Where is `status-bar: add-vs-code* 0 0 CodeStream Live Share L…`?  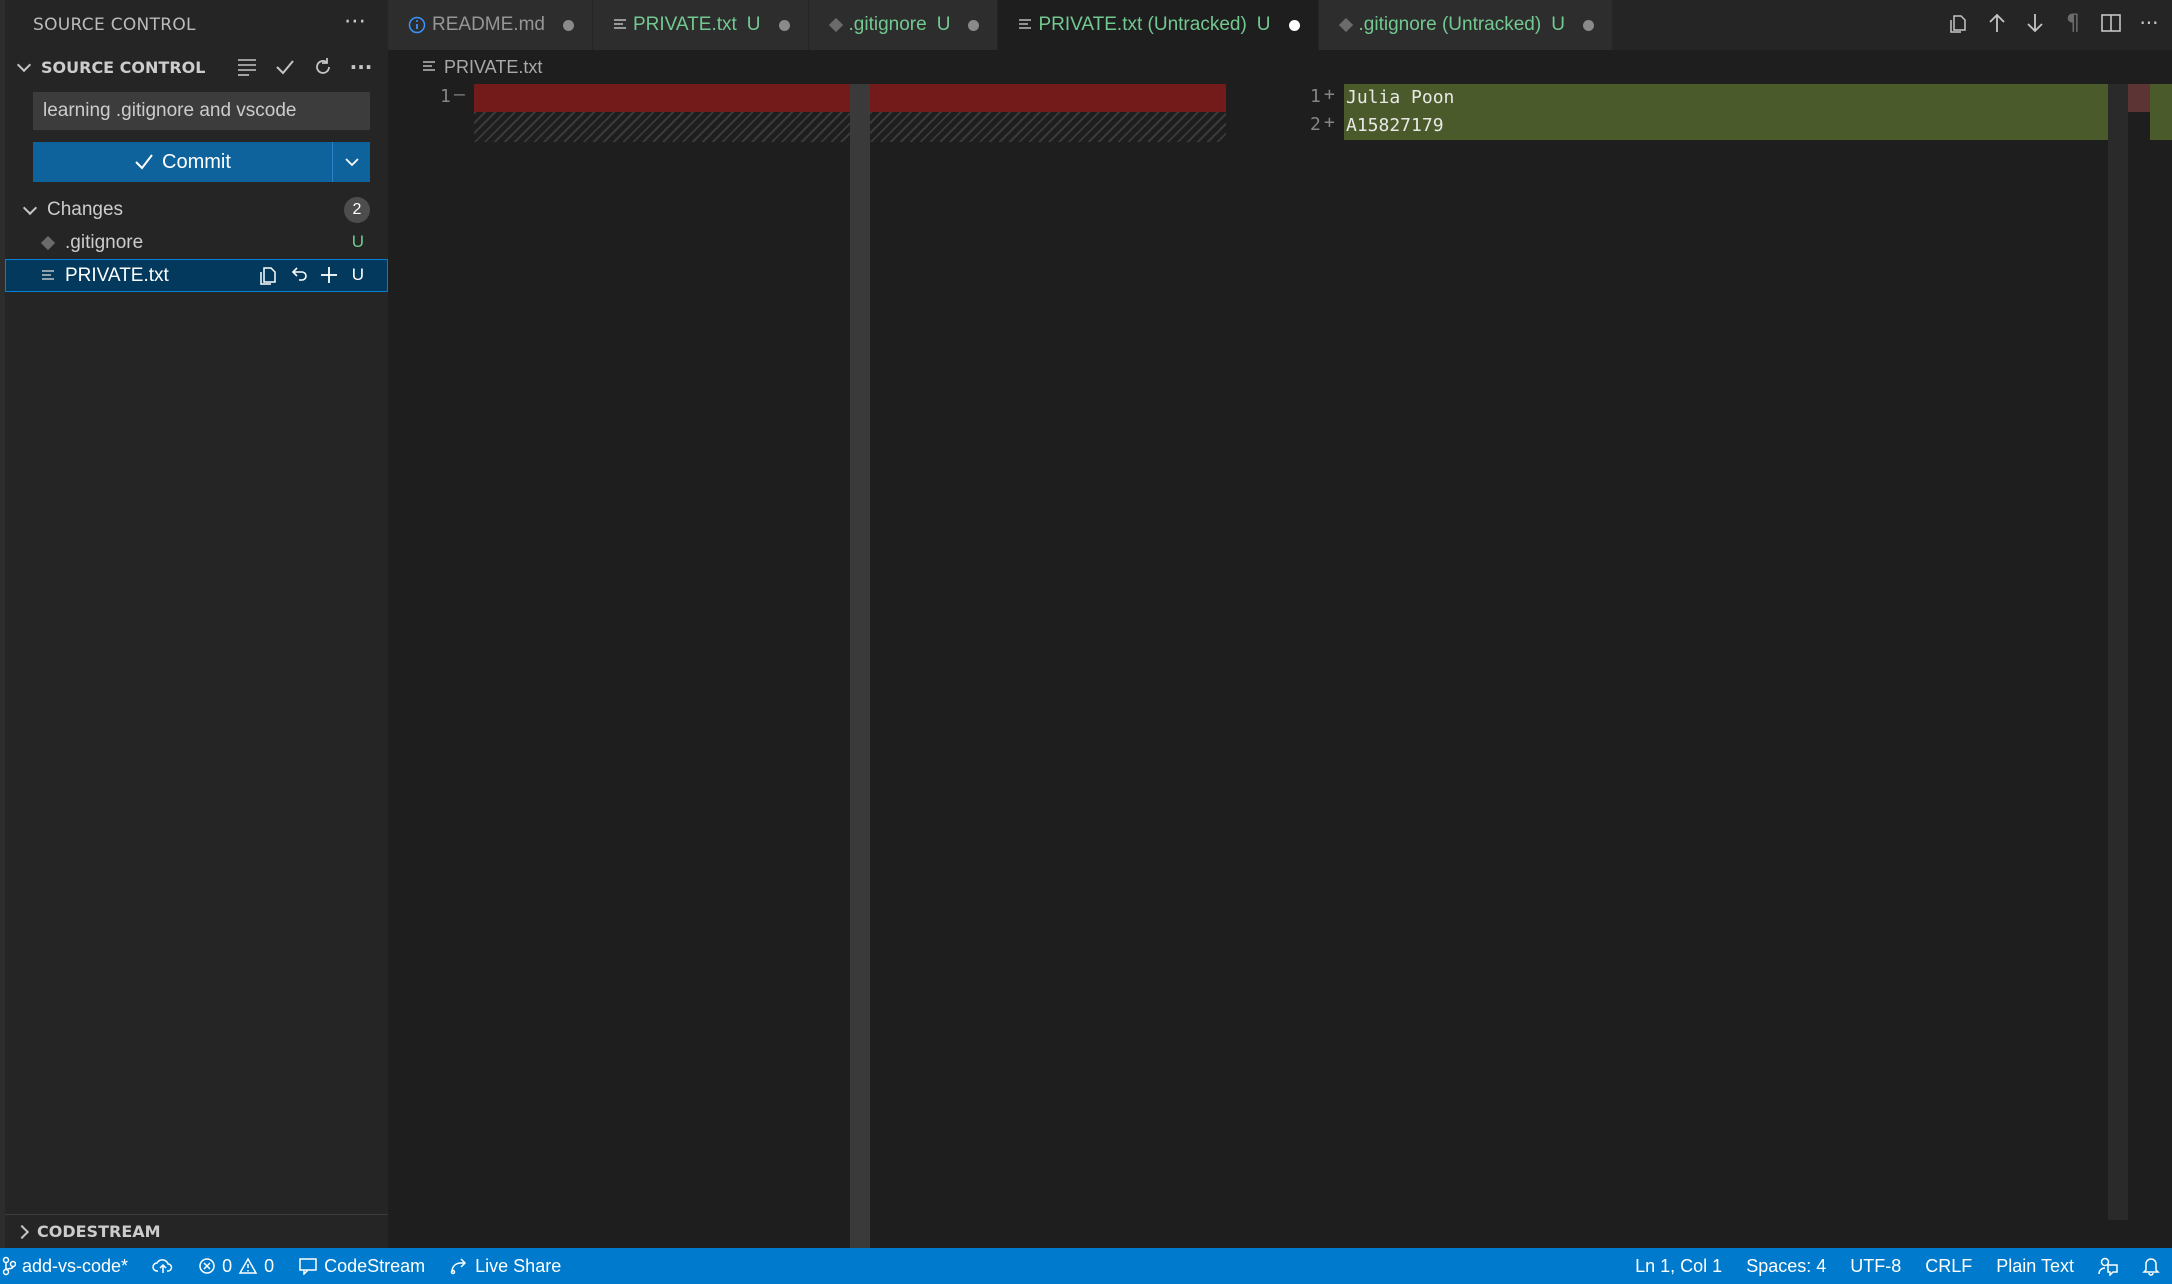
status-bar: add-vs-code* 0 0 CodeStream Live Share L… is located at coordinates (1086, 1266).